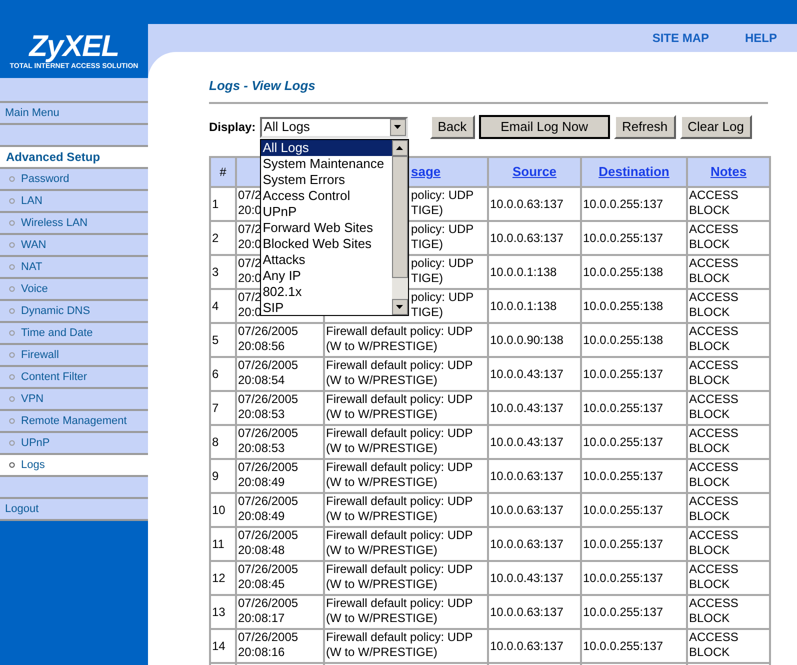 The height and width of the screenshot is (665, 797). What do you see at coordinates (74, 312) in the screenshot?
I see `menu-item: Dynamic DNS` at bounding box center [74, 312].